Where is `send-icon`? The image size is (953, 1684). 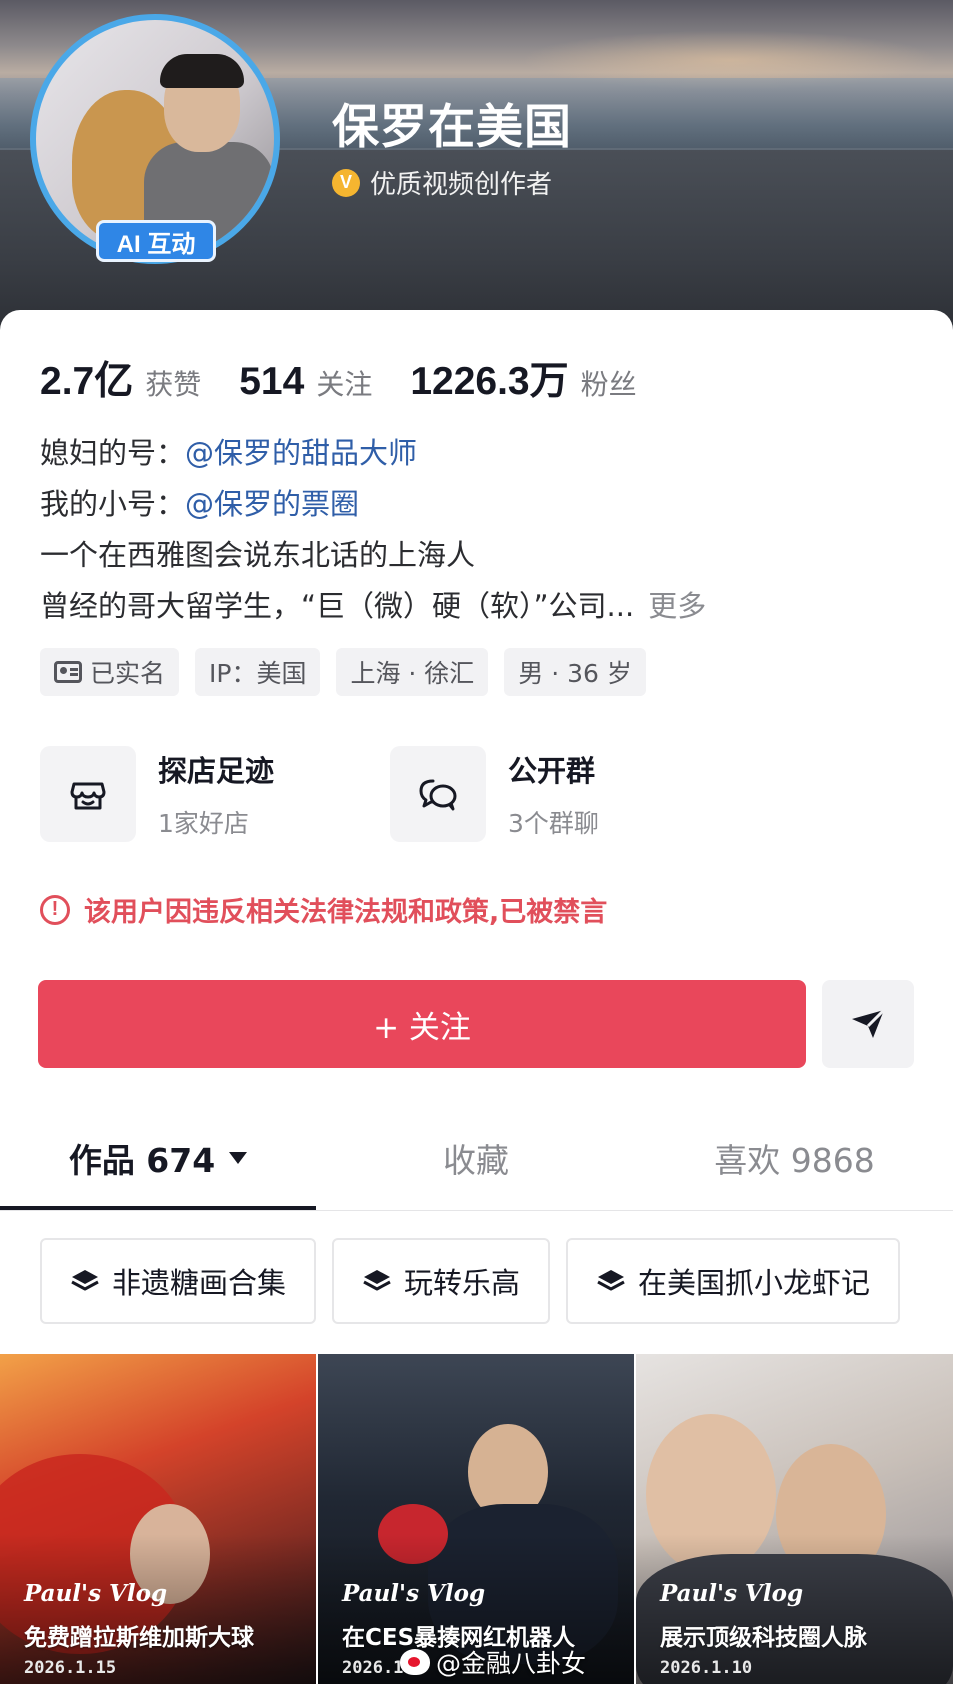
send-icon is located at coordinates (869, 1023).